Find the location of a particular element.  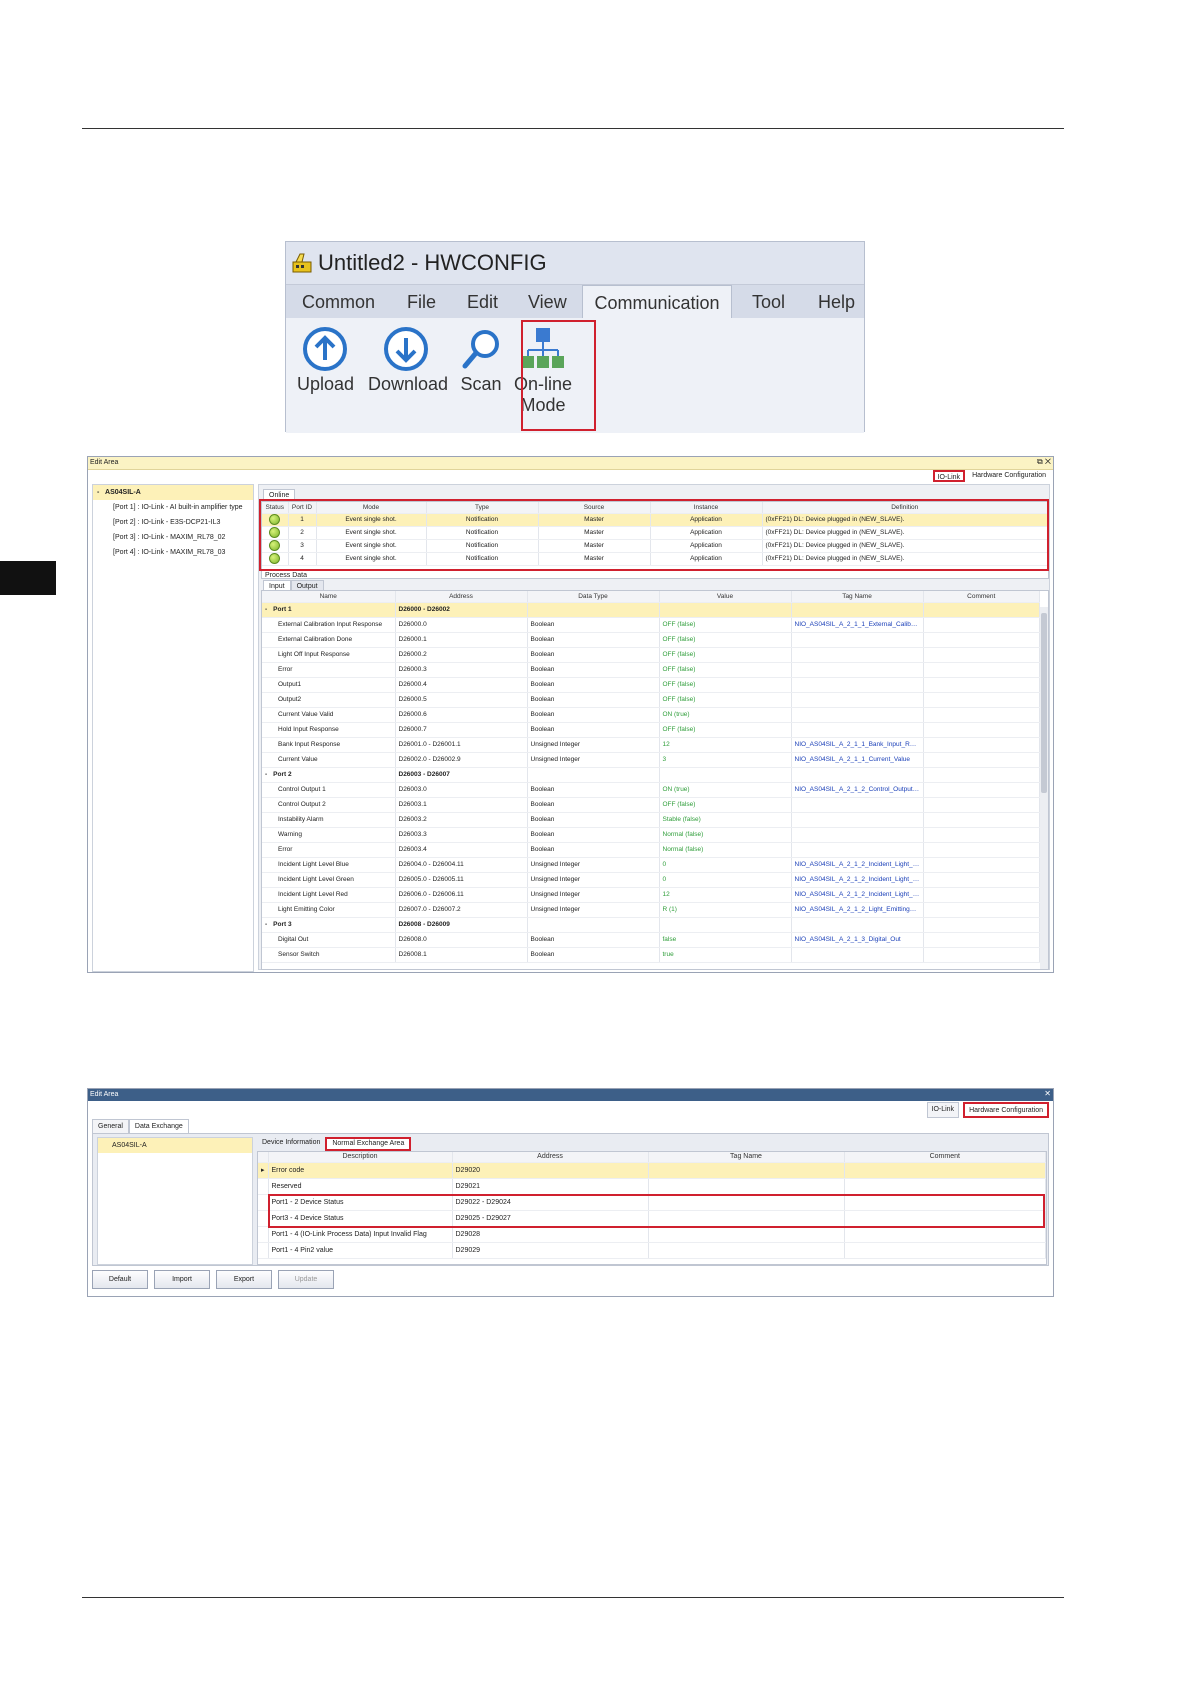

scan-button: Scan is located at coordinates (481, 358).